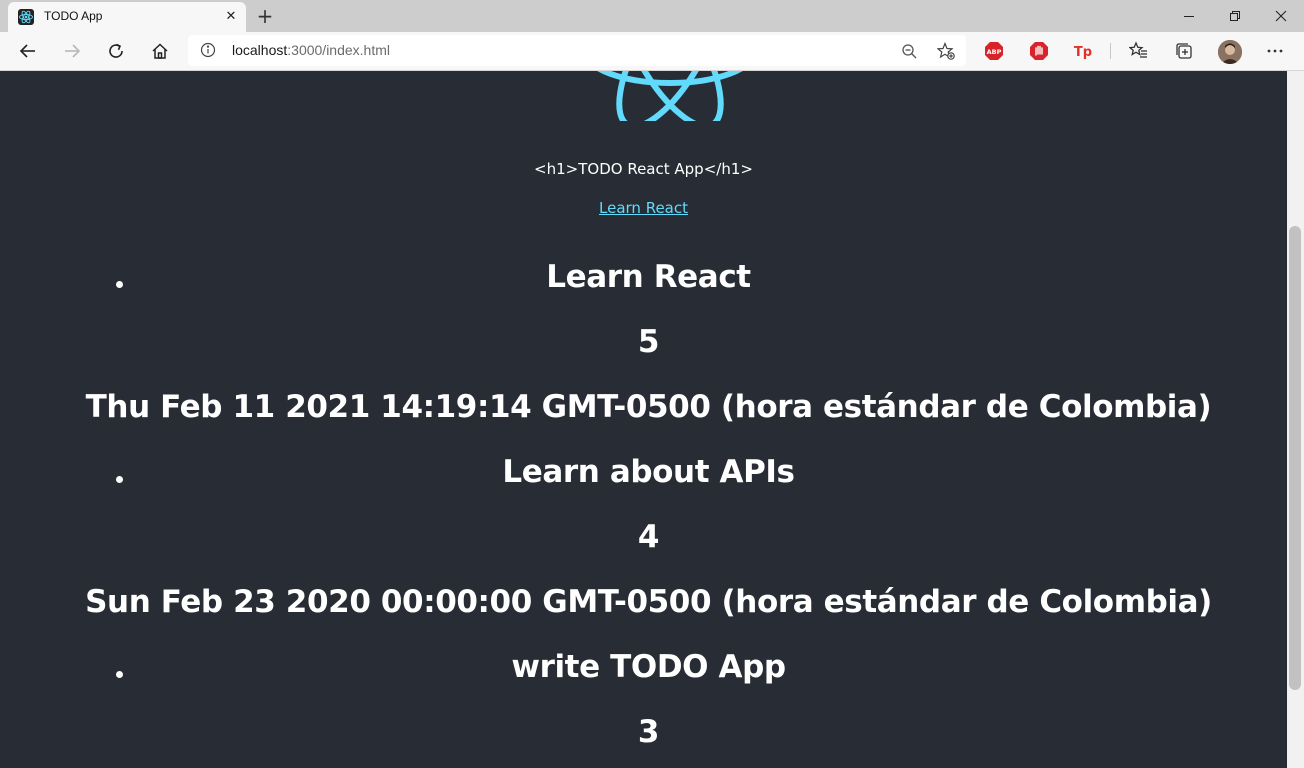 Image resolution: width=1304 pixels, height=768 pixels. I want to click on home-icon, so click(160, 51).